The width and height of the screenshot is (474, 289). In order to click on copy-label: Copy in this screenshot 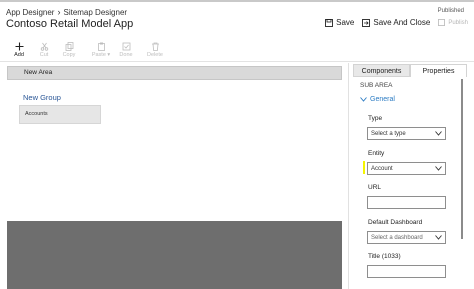, I will do `click(69, 55)`.